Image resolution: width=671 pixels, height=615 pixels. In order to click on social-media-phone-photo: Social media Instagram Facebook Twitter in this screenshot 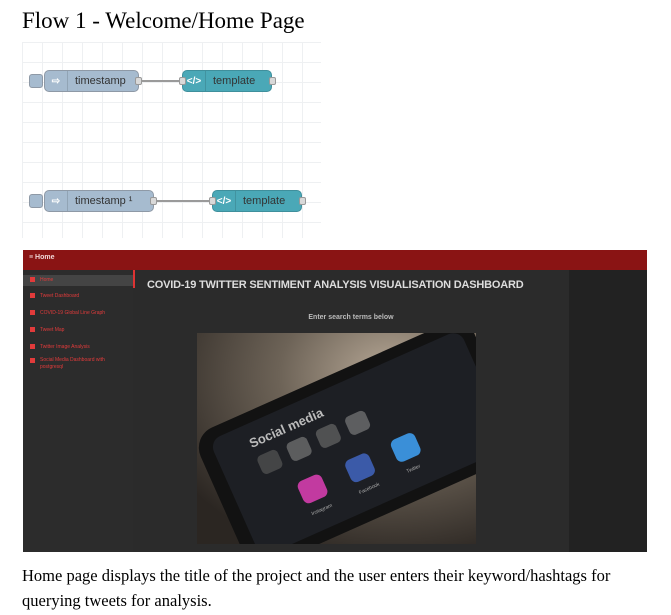, I will do `click(336, 438)`.